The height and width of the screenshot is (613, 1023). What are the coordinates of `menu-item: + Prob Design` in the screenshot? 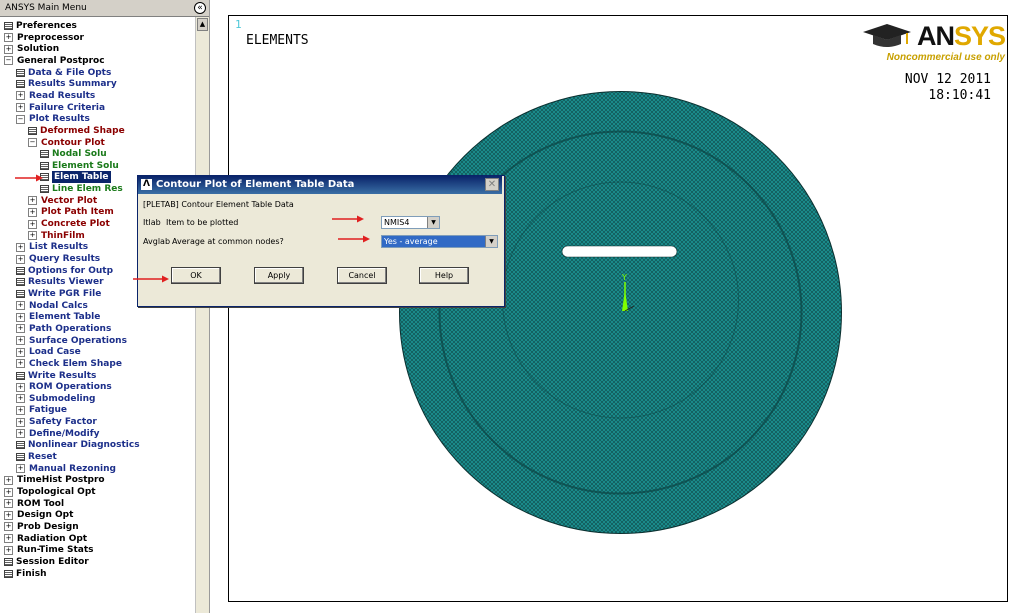 It's located at (41, 527).